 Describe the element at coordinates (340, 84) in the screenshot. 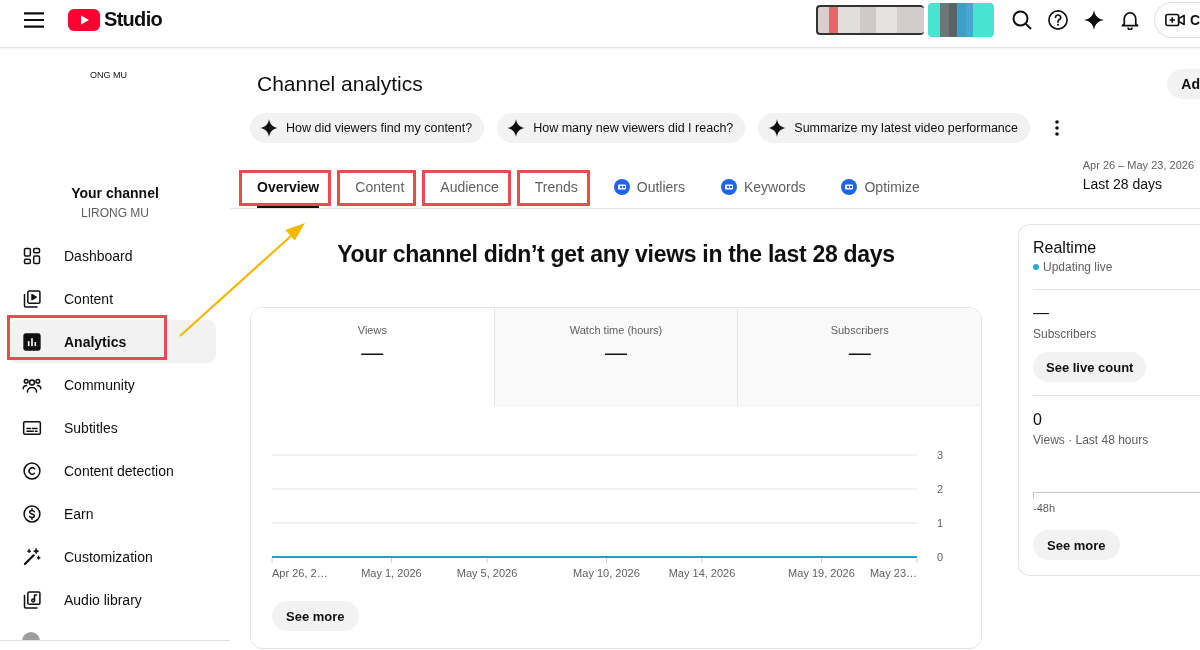

I see `page-title: Channel analytics` at that location.